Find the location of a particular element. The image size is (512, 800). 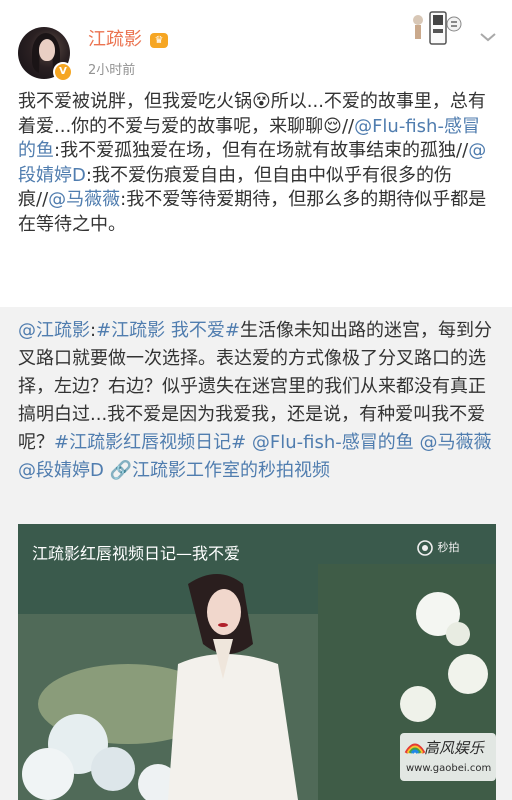

relieved-emoji-icon: 😌 is located at coordinates (332, 126).